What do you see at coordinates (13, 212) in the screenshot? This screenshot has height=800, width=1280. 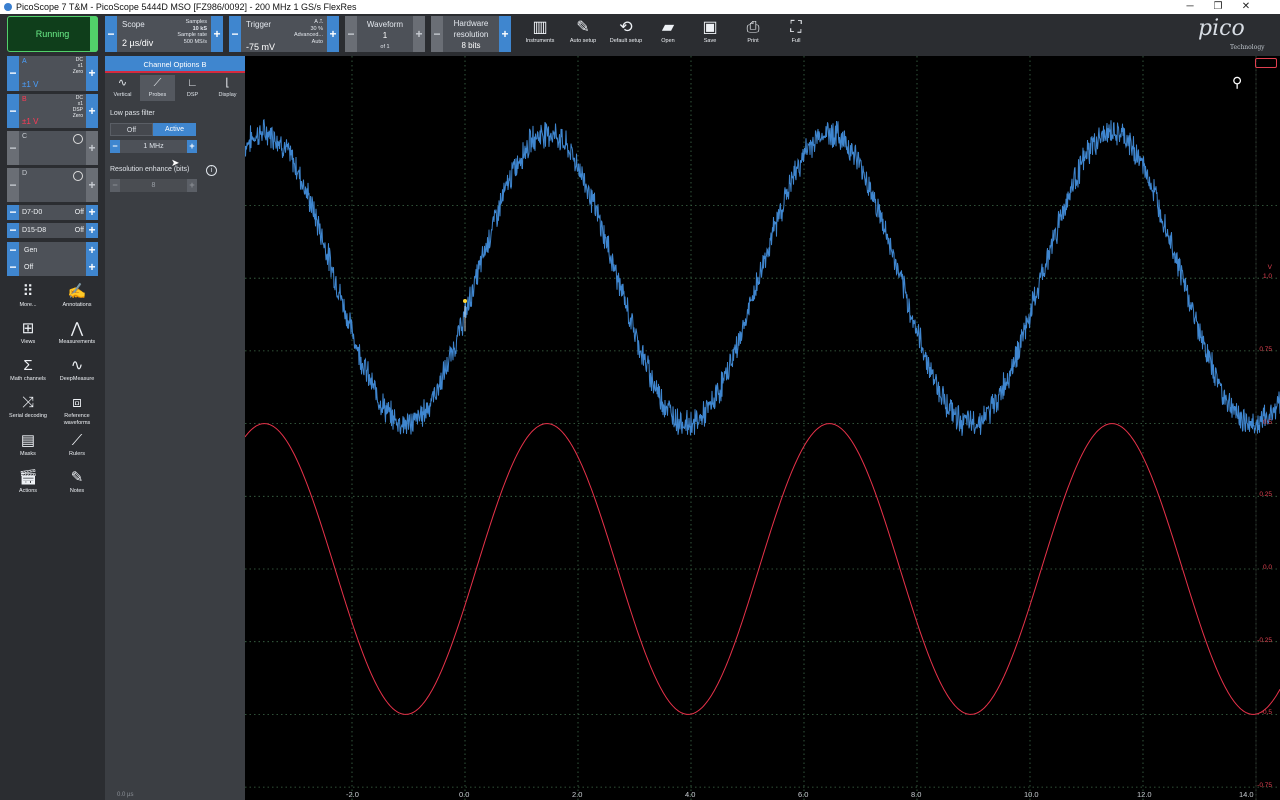 I see `digital-d7-d0-decrease: −` at bounding box center [13, 212].